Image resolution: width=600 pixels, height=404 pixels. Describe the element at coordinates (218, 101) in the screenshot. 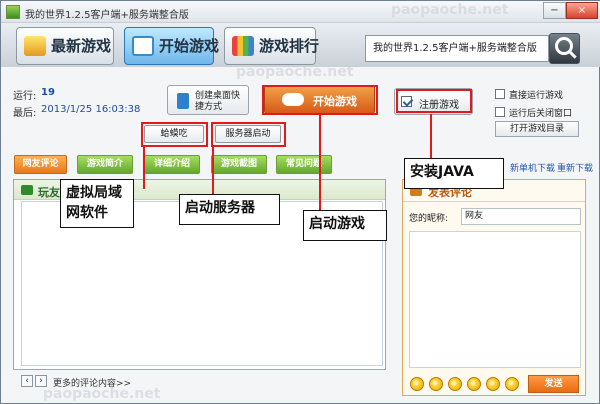

I see `create-desktop-shortcut-label: 创建桌面快捷方式` at that location.